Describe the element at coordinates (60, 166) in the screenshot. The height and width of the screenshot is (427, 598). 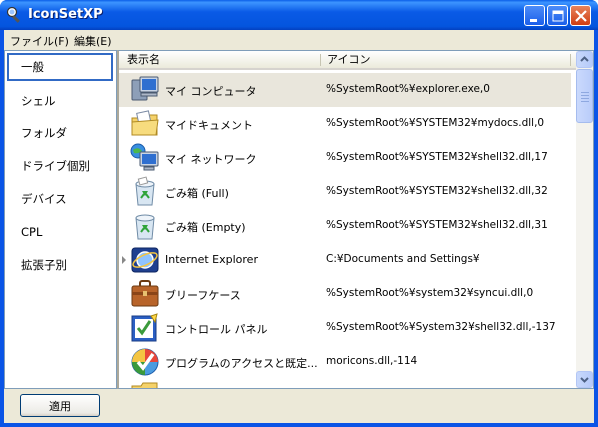
I see `sidebar-item-drive: ドライブ個別` at that location.